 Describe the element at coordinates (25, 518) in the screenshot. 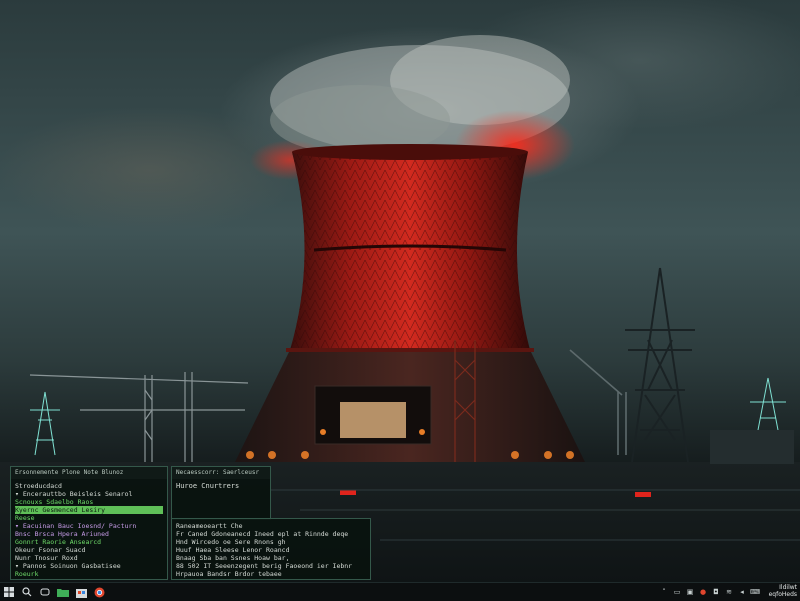

I see `terminal-line: Reese` at that location.